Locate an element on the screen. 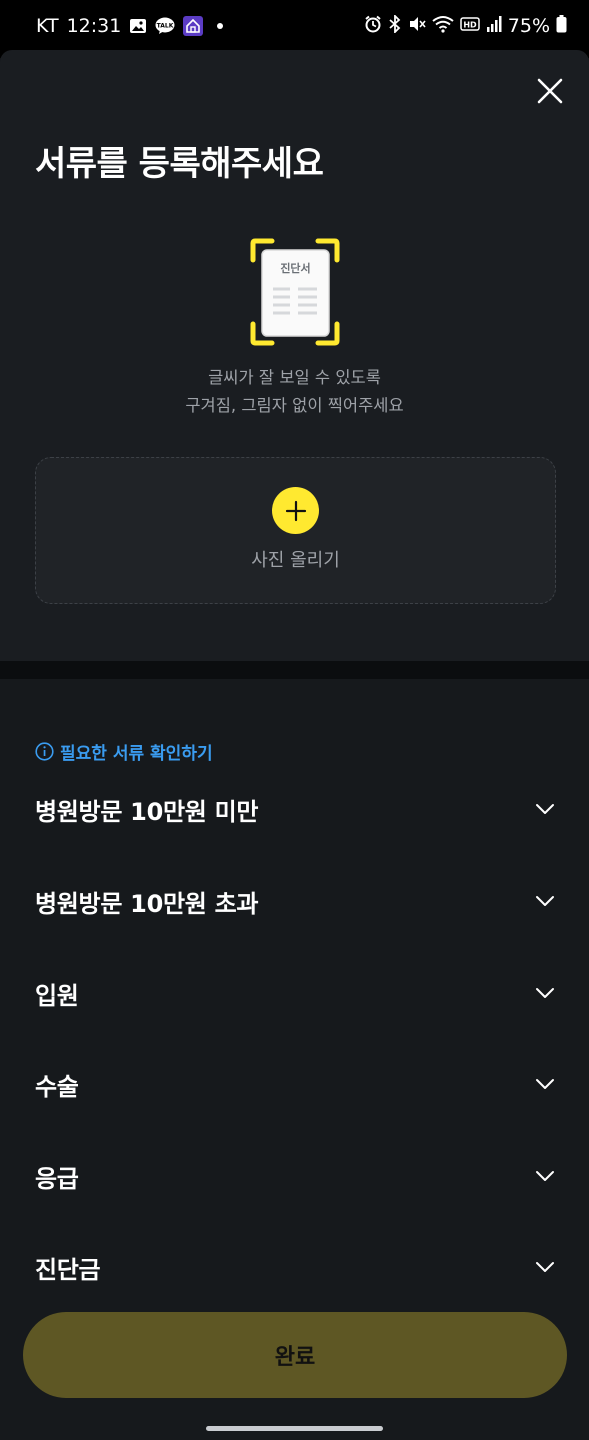 This screenshot has width=589, height=1440. page-title: 서류를 등록해주세요 is located at coordinates (179, 164).